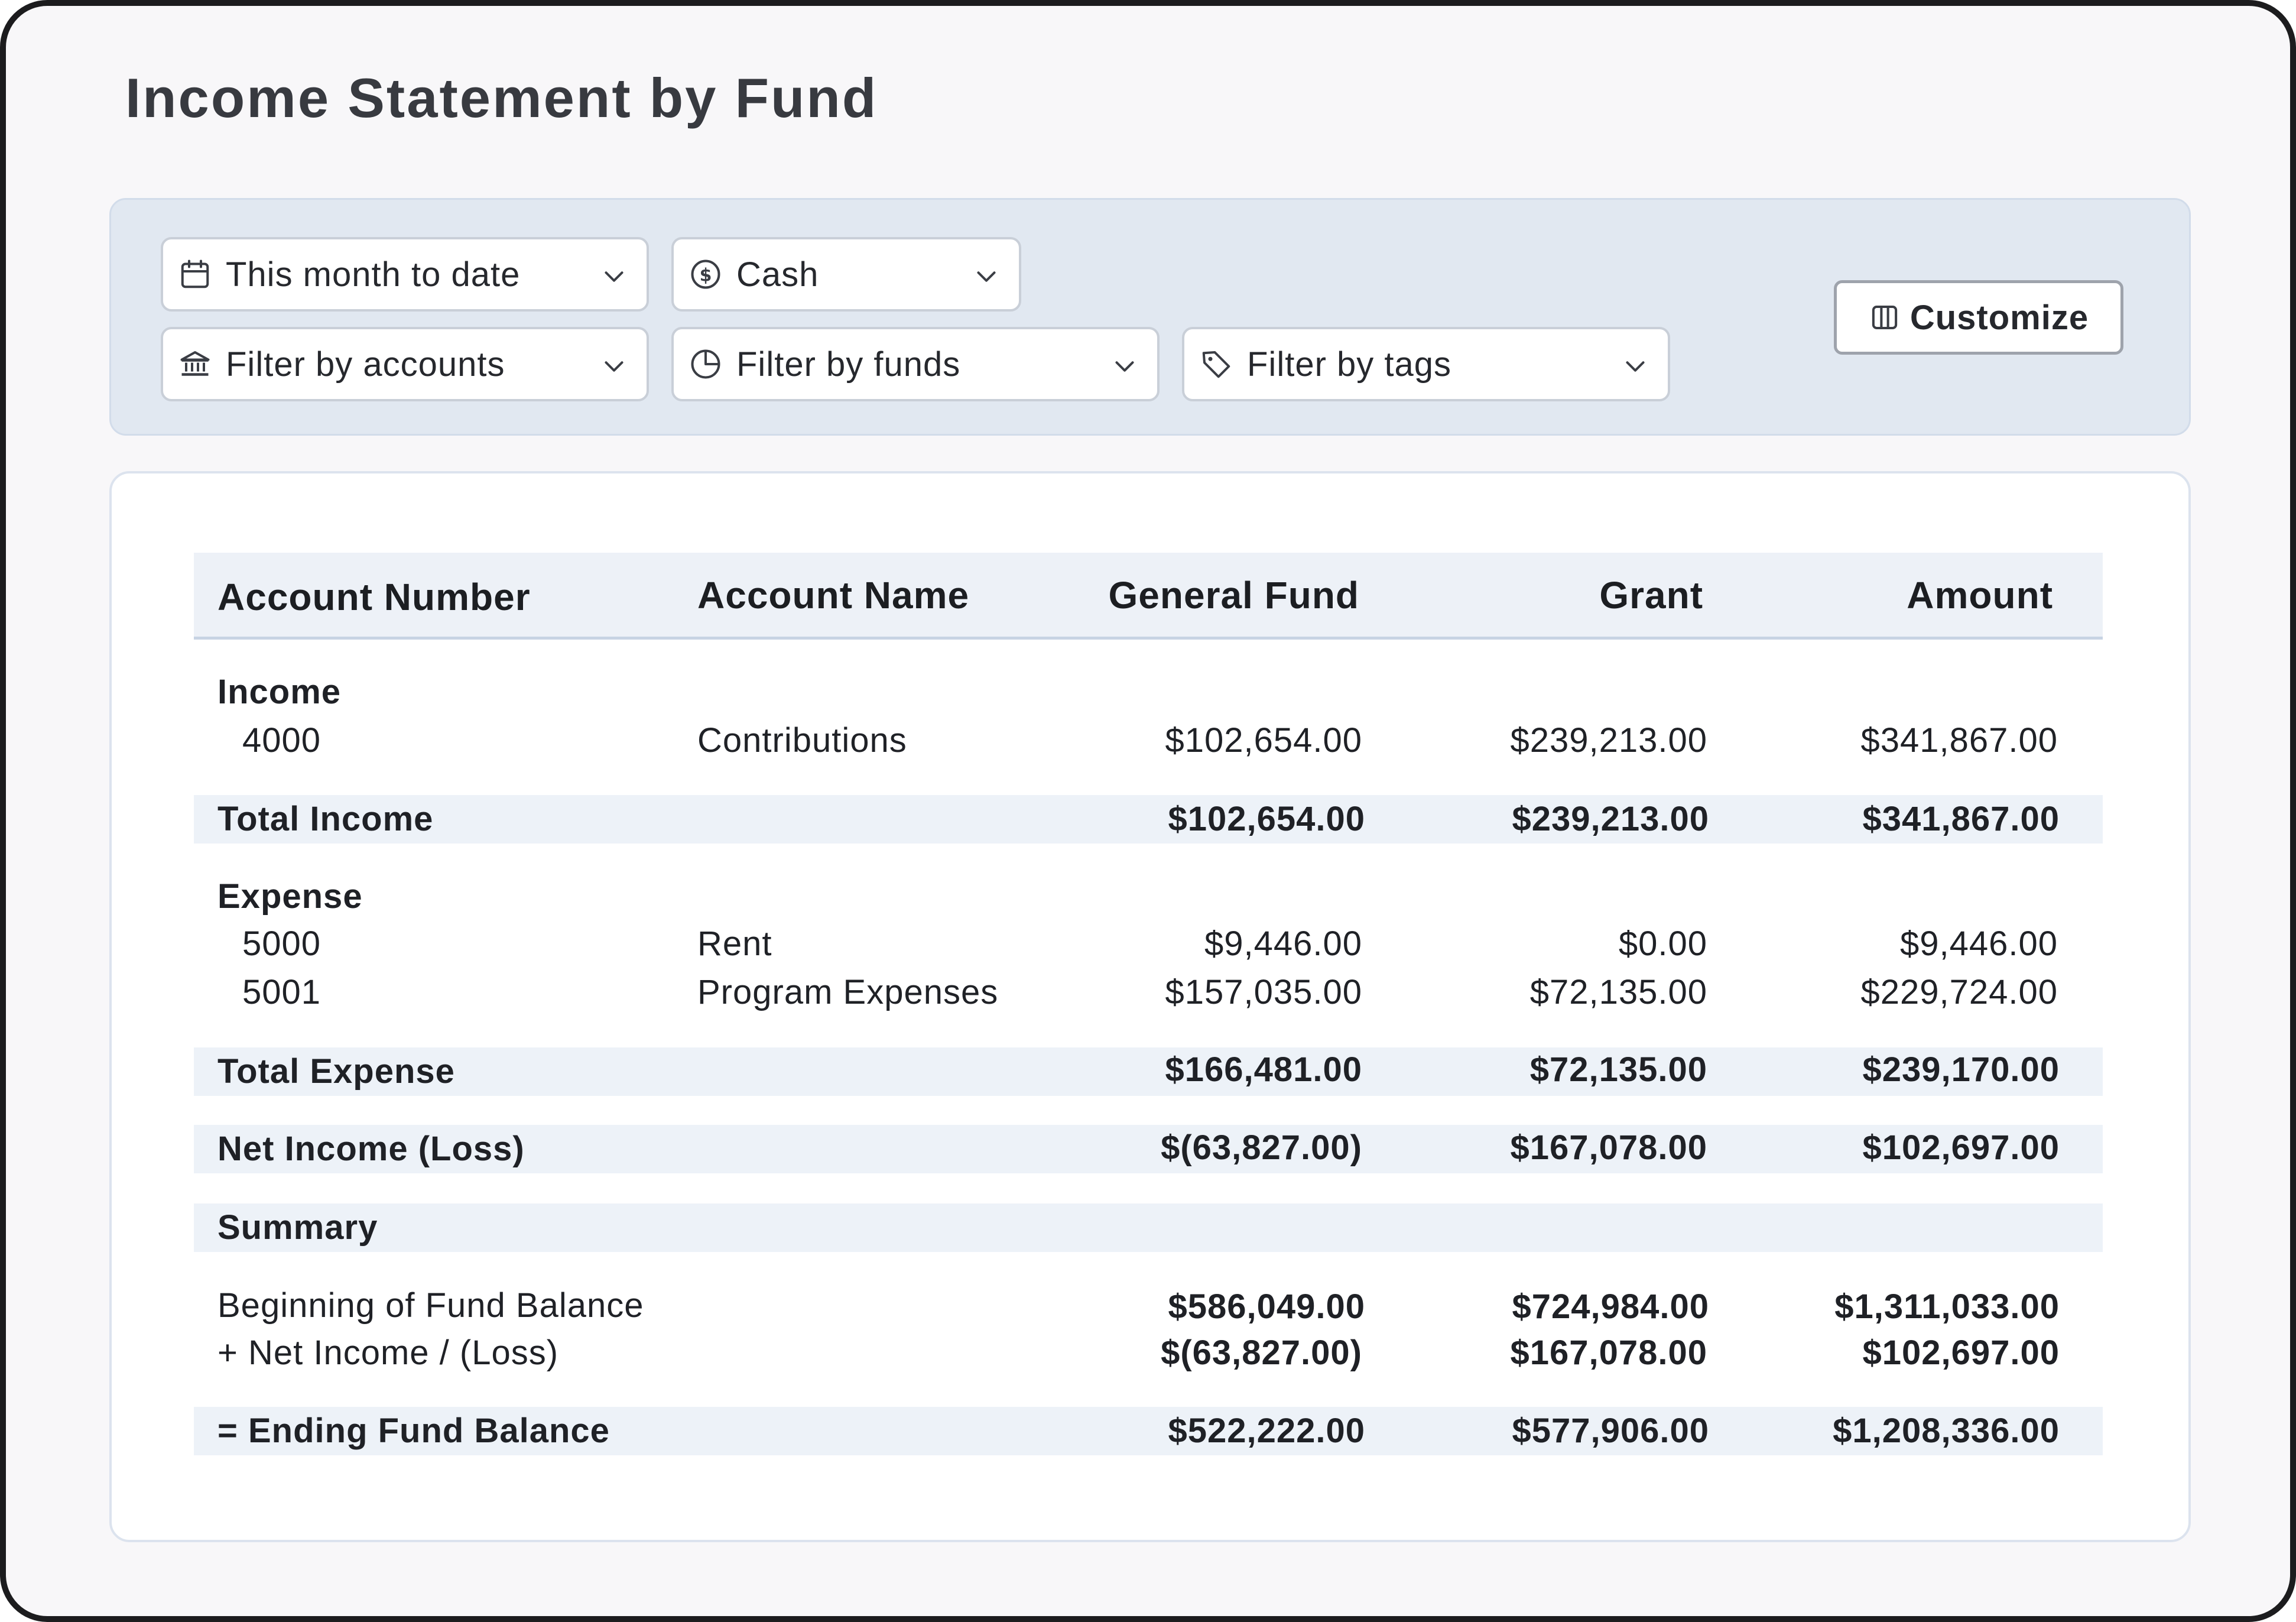  I want to click on beginning-balance-label: Beginning of Fund Balance, so click(430, 1305).